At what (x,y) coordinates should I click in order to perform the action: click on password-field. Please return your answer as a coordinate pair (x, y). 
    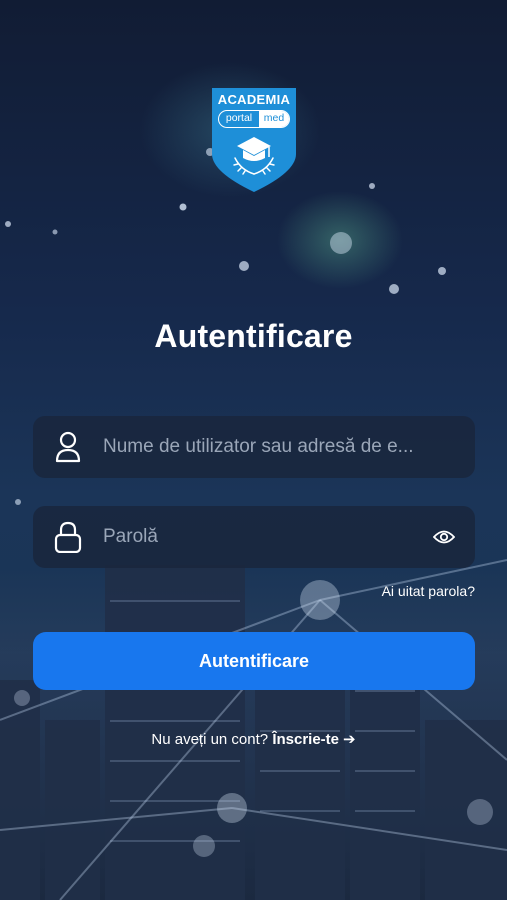
    Looking at the image, I should click on (254, 537).